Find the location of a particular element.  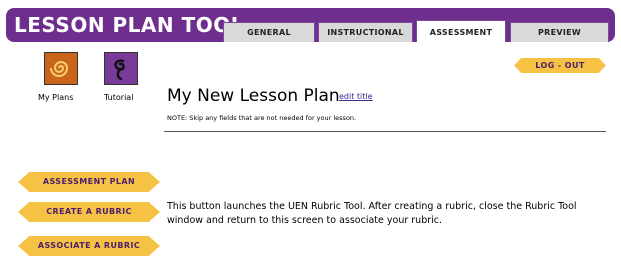

my-plans-label: My Plans is located at coordinates (55, 97).